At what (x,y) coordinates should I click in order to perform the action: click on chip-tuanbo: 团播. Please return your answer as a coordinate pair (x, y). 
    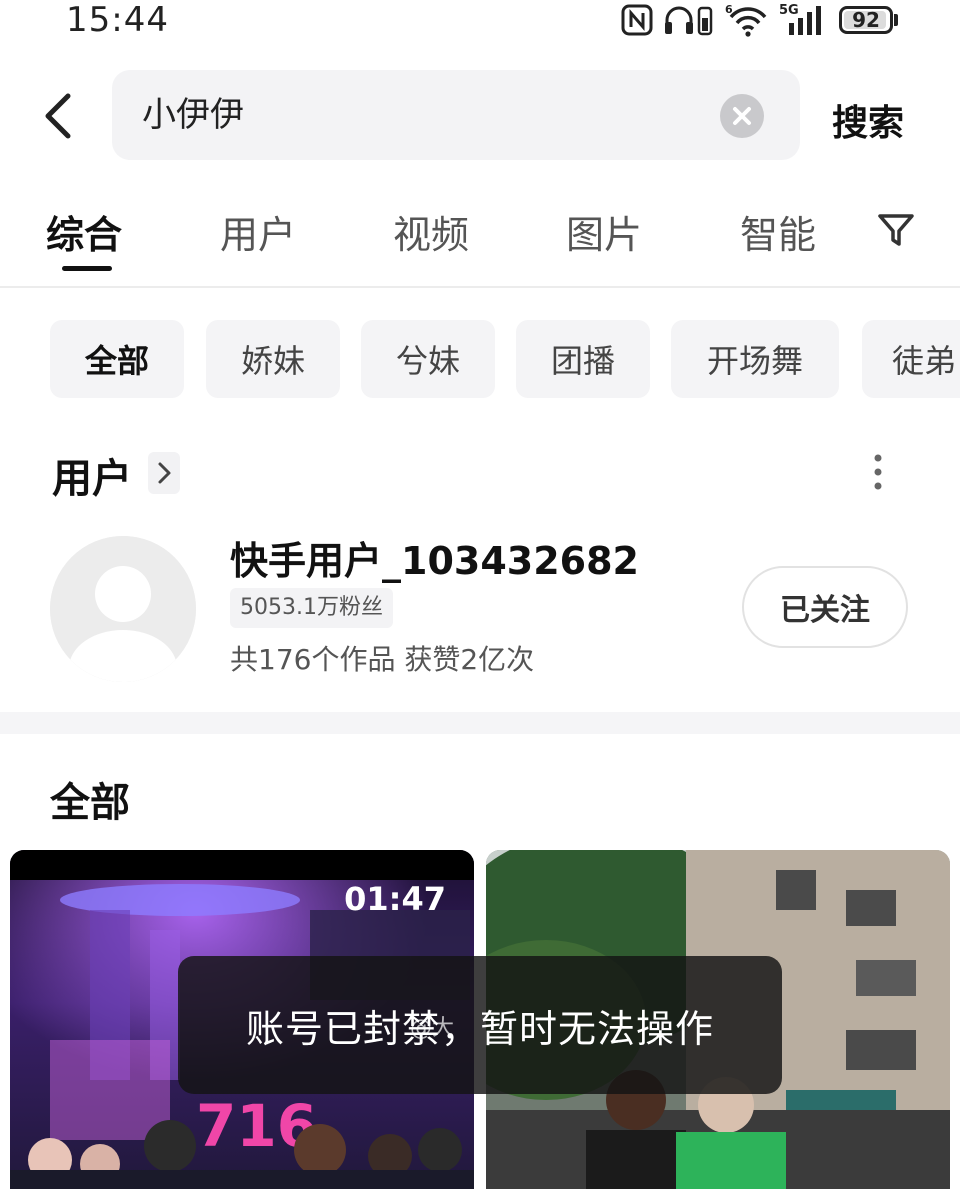
    Looking at the image, I should click on (583, 359).